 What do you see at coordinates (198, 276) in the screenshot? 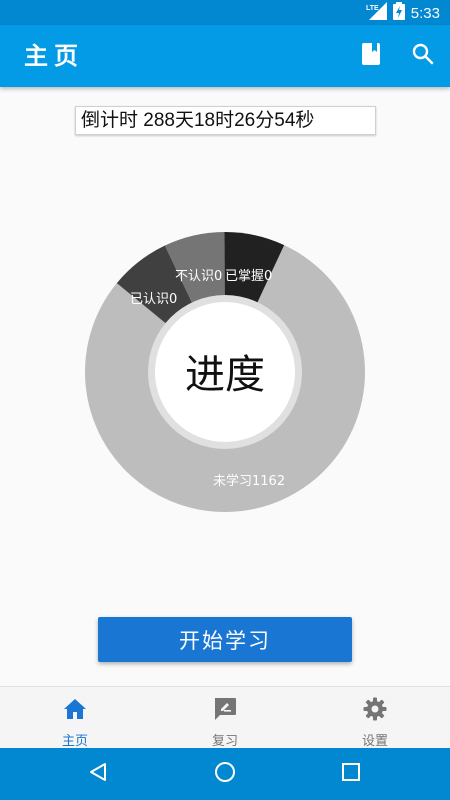
I see `slice-label-unrecognized: 不认识0` at bounding box center [198, 276].